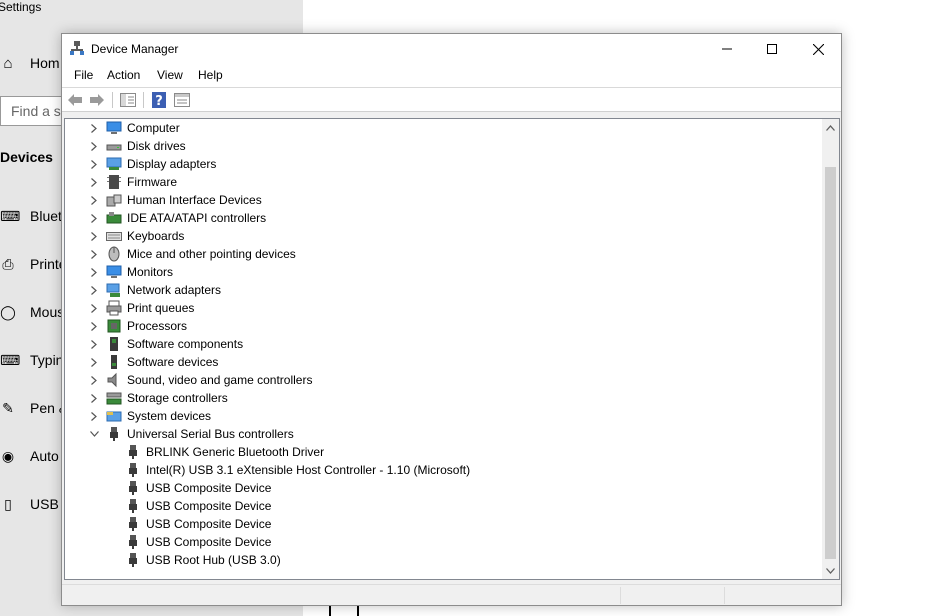  Describe the element at coordinates (150, 272) in the screenshot. I see `tree-category-label: Monitors` at that location.